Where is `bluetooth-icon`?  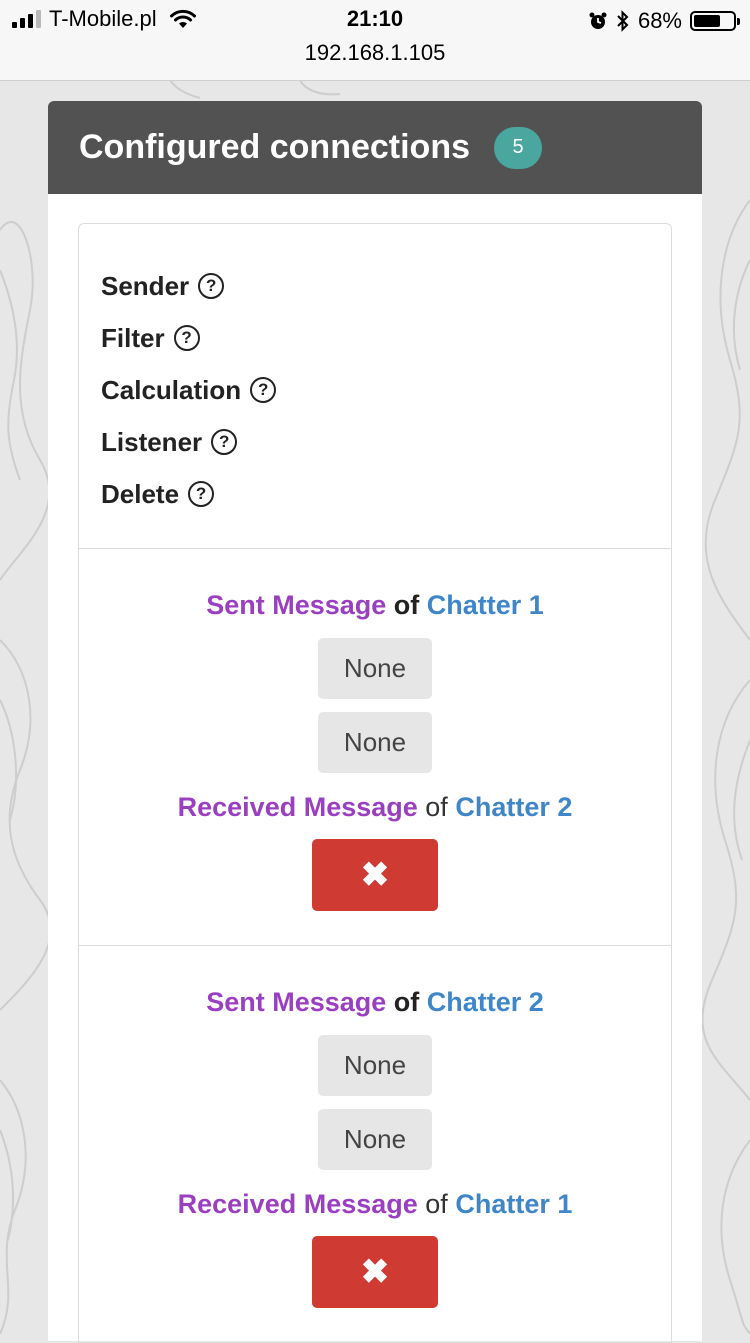 bluetooth-icon is located at coordinates (623, 21).